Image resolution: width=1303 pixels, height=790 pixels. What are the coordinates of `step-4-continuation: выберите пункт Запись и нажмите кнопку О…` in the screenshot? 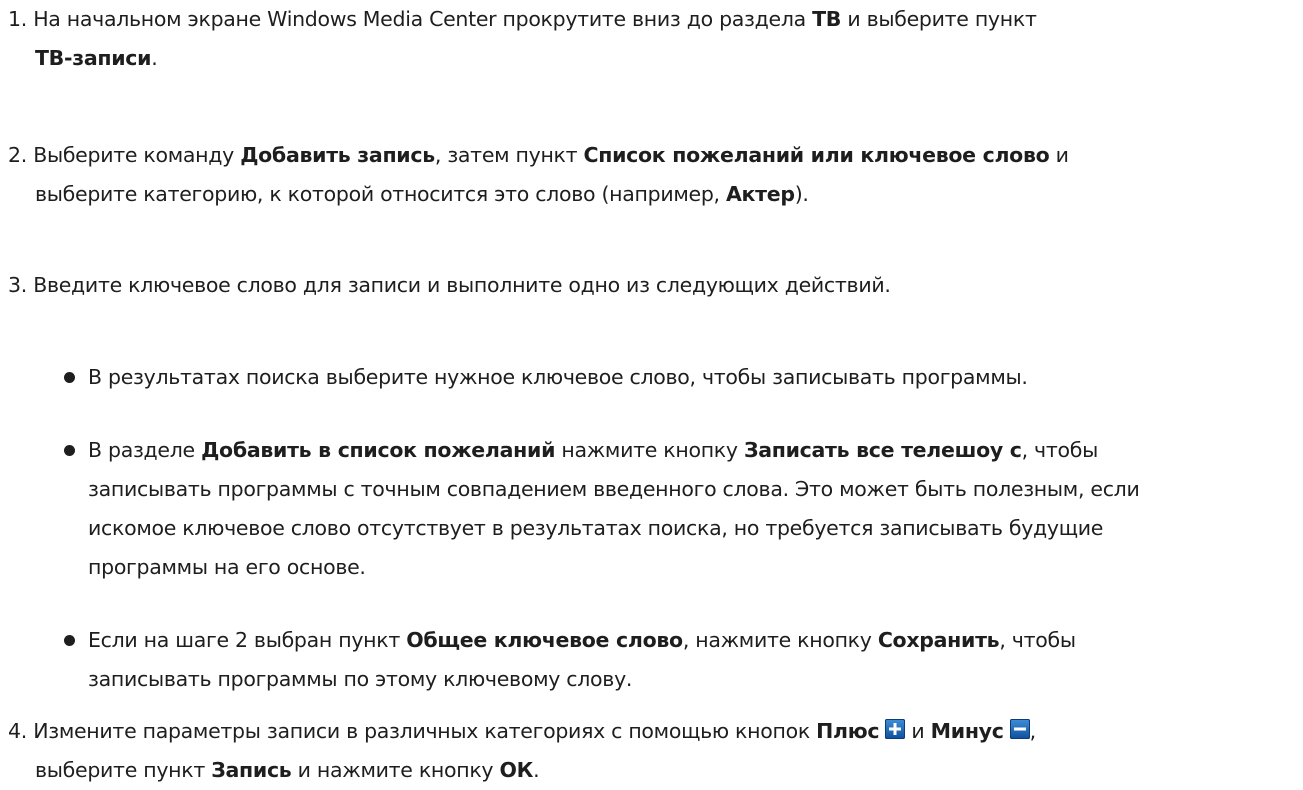 It's located at (655, 770).